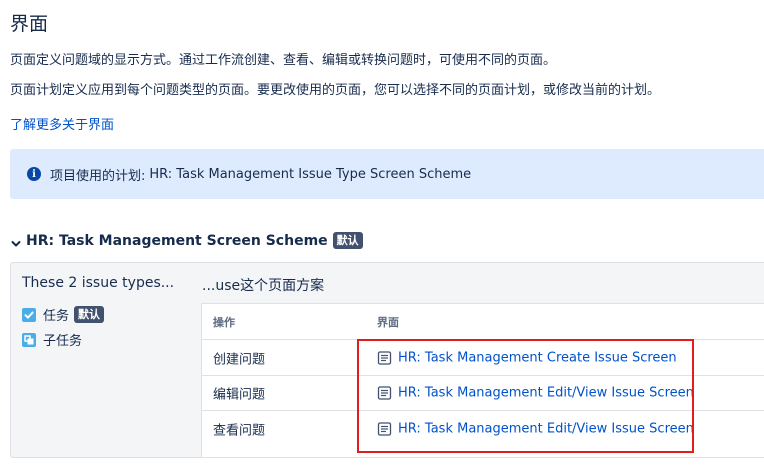 Image resolution: width=764 pixels, height=469 pixels. What do you see at coordinates (239, 430) in the screenshot?
I see `operation-cell: 查看问题` at bounding box center [239, 430].